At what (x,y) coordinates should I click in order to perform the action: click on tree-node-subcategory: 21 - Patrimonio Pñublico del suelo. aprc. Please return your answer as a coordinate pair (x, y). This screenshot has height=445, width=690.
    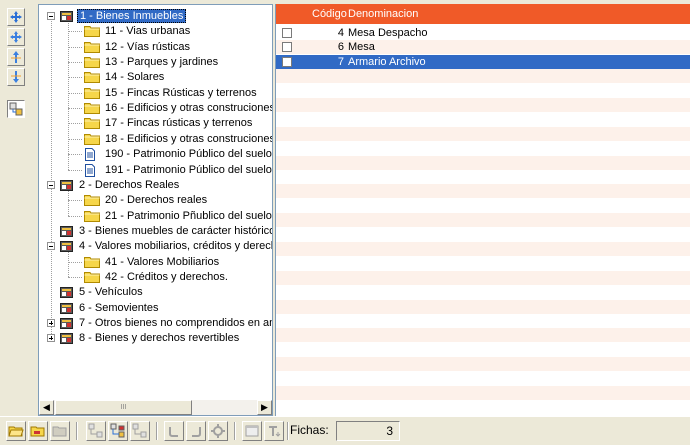
    Looking at the image, I should click on (155, 216).